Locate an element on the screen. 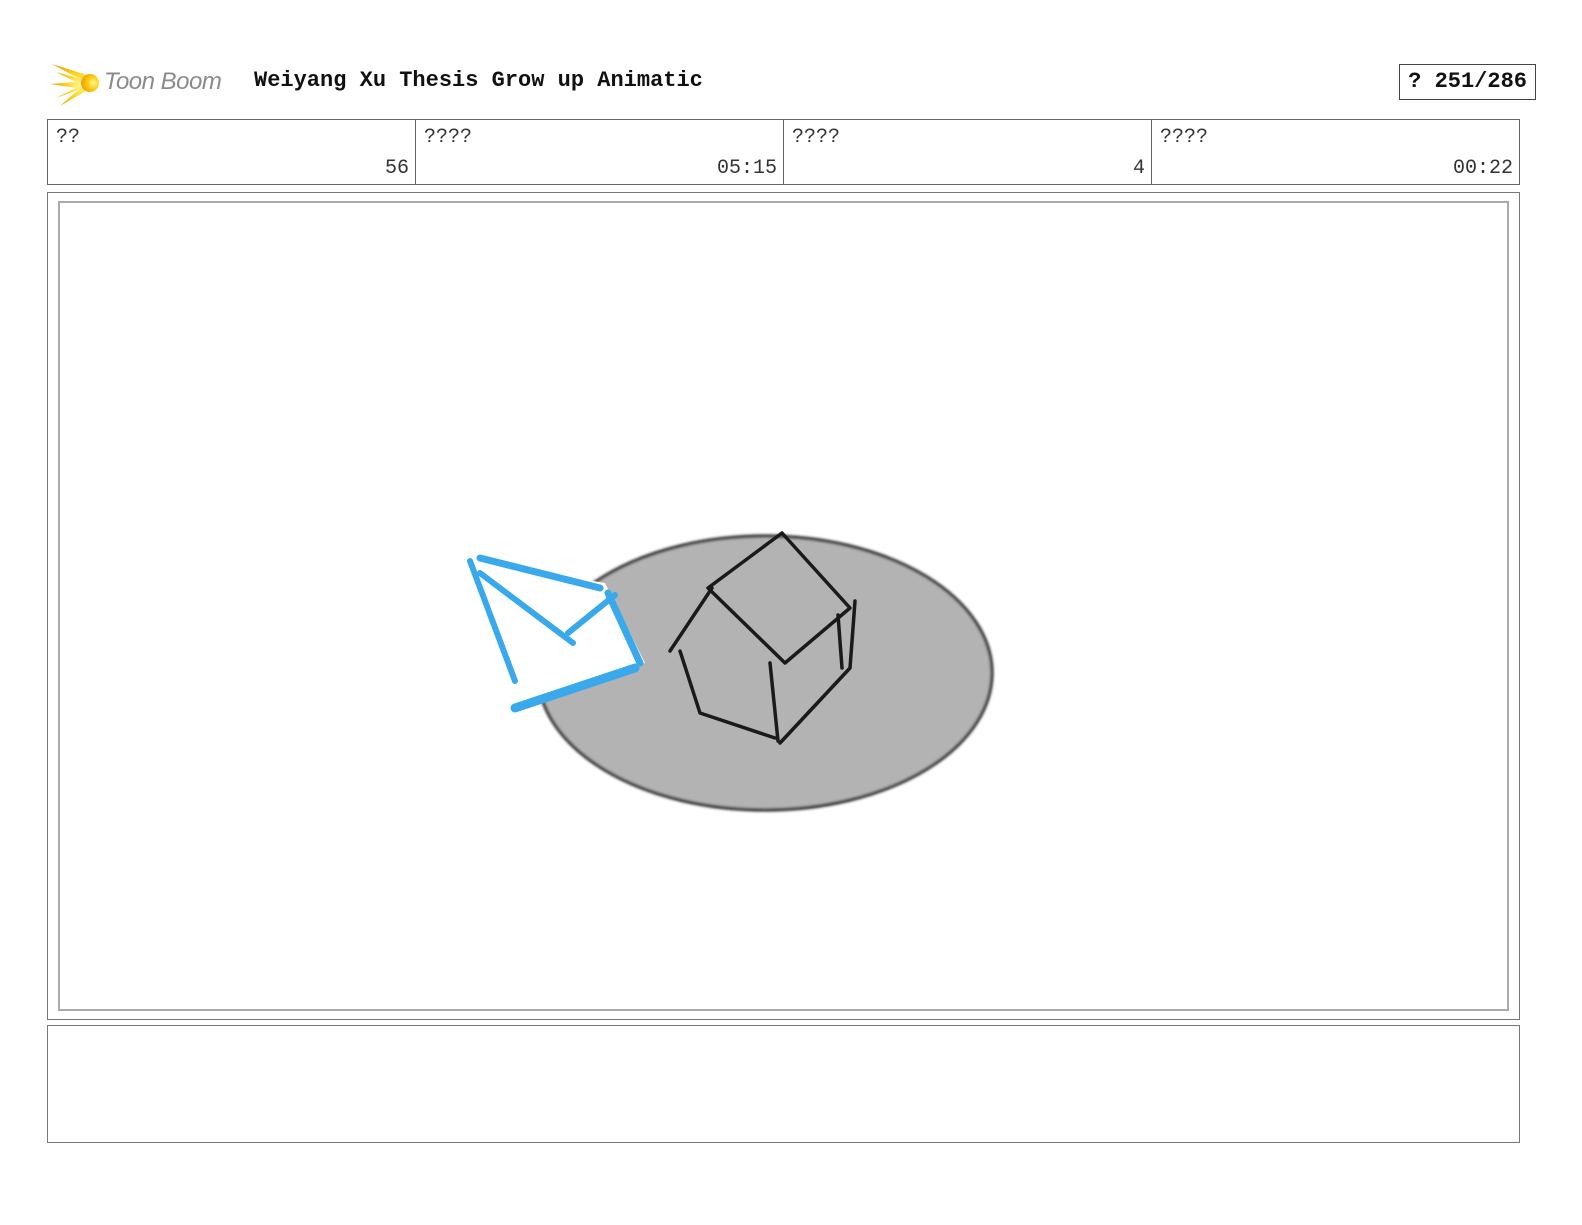  info-cell-scene: ?? 56 is located at coordinates (232, 152).